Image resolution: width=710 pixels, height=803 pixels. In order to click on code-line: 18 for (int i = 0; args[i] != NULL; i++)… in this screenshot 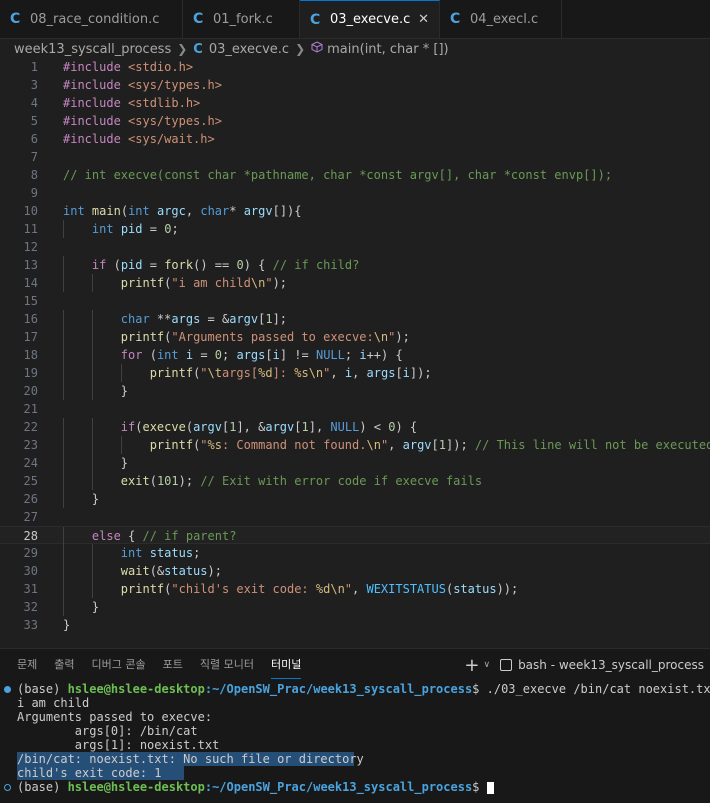, I will do `click(355, 355)`.